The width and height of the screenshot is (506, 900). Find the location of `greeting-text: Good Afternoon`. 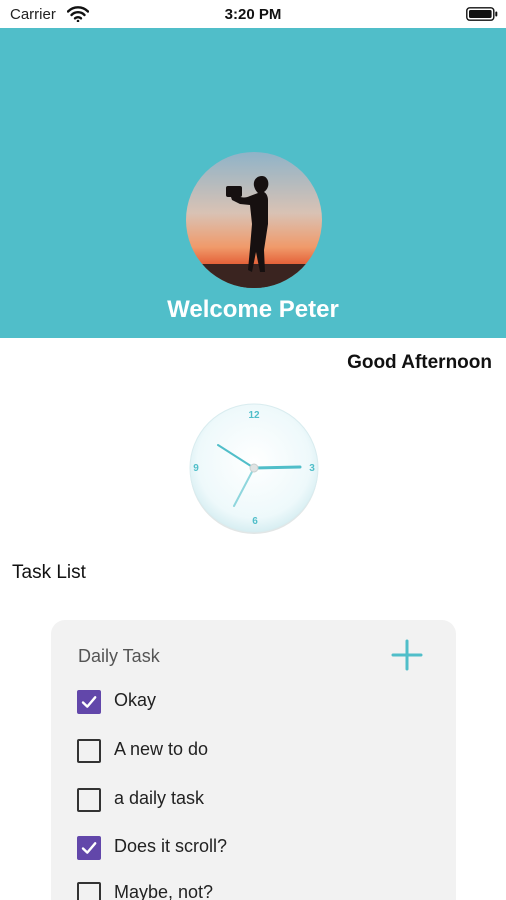

greeting-text: Good Afternoon is located at coordinates (419, 362).